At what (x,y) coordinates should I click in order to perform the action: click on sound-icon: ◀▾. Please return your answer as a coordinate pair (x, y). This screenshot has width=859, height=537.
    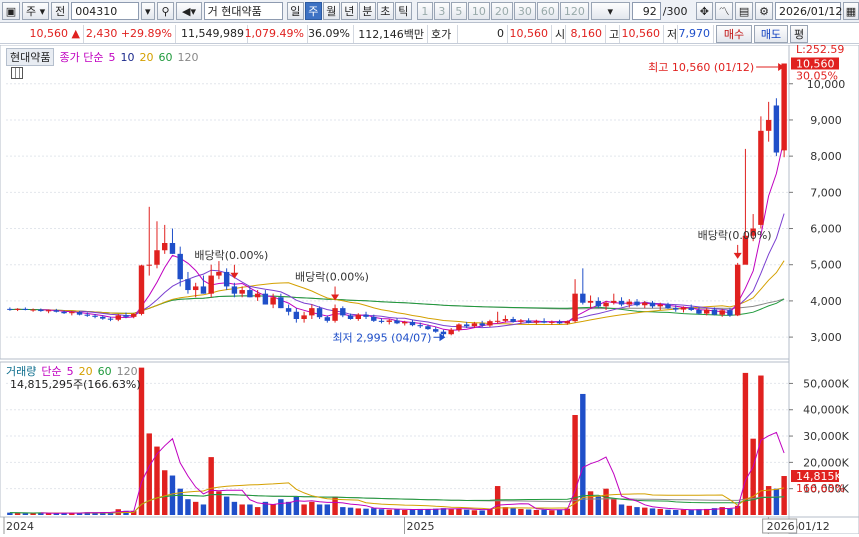
    Looking at the image, I should click on (189, 11).